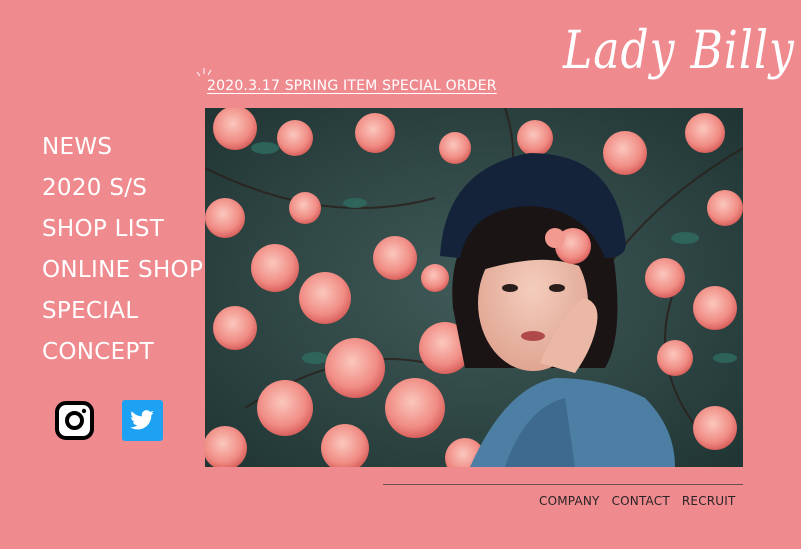  I want to click on nav-item-online-shop: ONLINE SHOP, so click(122, 273).